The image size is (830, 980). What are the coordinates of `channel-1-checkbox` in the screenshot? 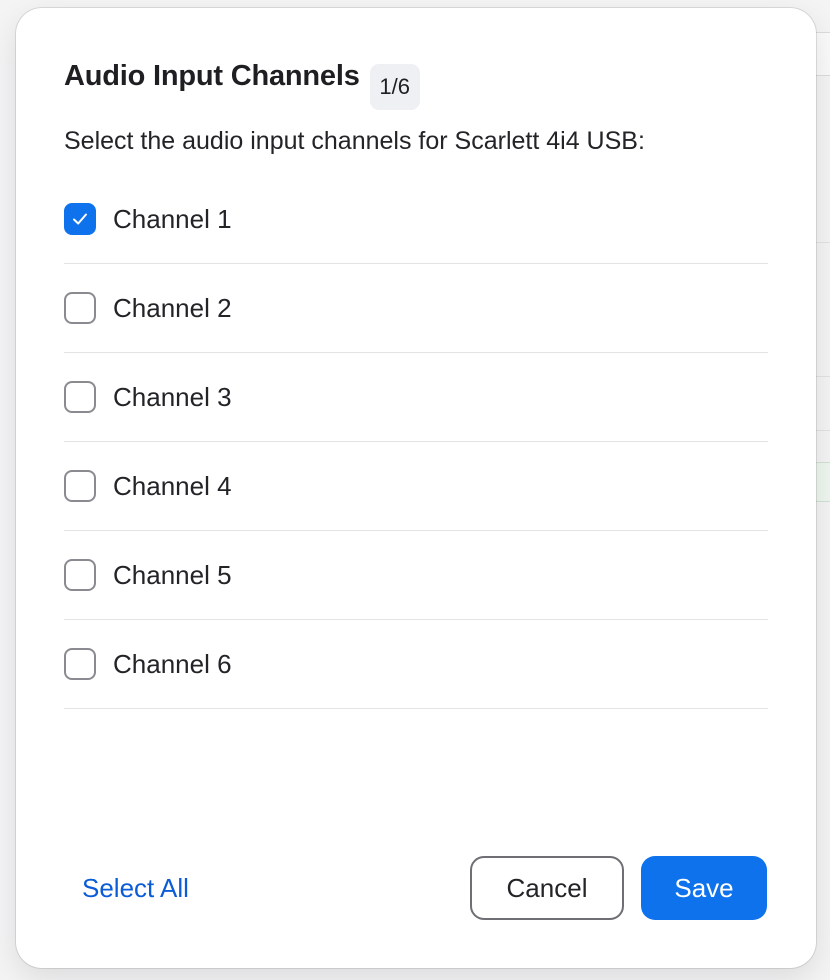 It's located at (80, 219).